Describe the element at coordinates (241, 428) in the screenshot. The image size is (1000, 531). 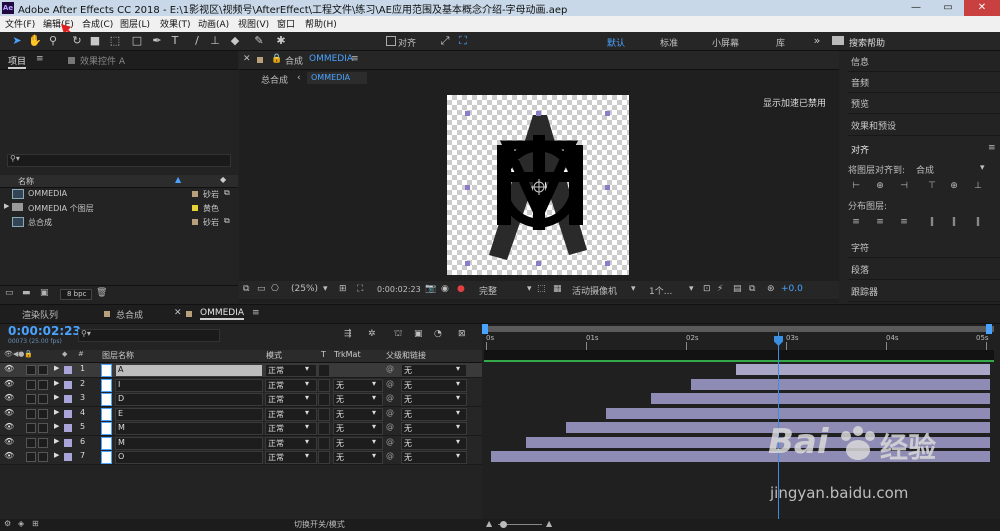
I see `layer-row: 👁 ▶ 5 M 正常 ▾ 无 ▾ @ 无 ▾` at that location.